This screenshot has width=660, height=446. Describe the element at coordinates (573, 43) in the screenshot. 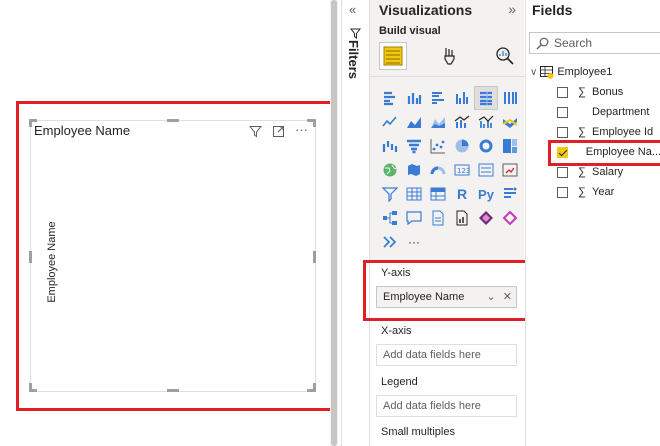

I see `search-placeholder: Search` at that location.